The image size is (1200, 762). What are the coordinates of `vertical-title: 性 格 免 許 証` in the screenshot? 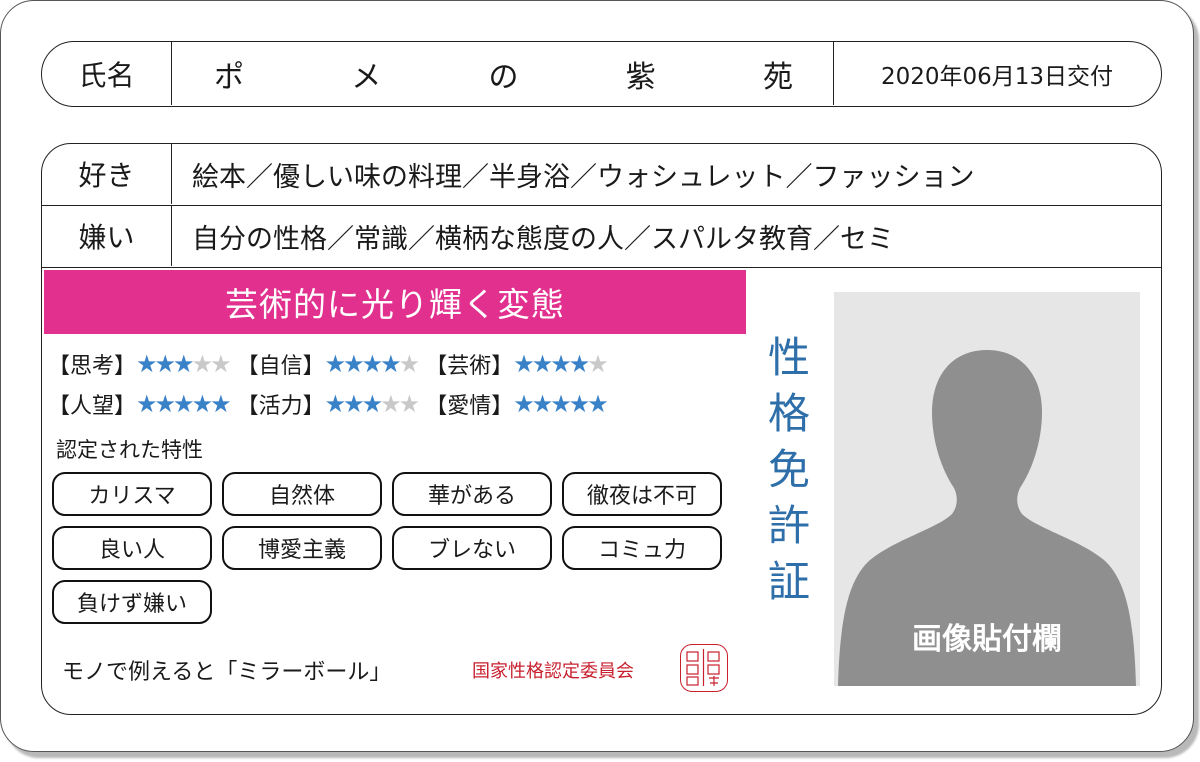 It's located at (789, 470).